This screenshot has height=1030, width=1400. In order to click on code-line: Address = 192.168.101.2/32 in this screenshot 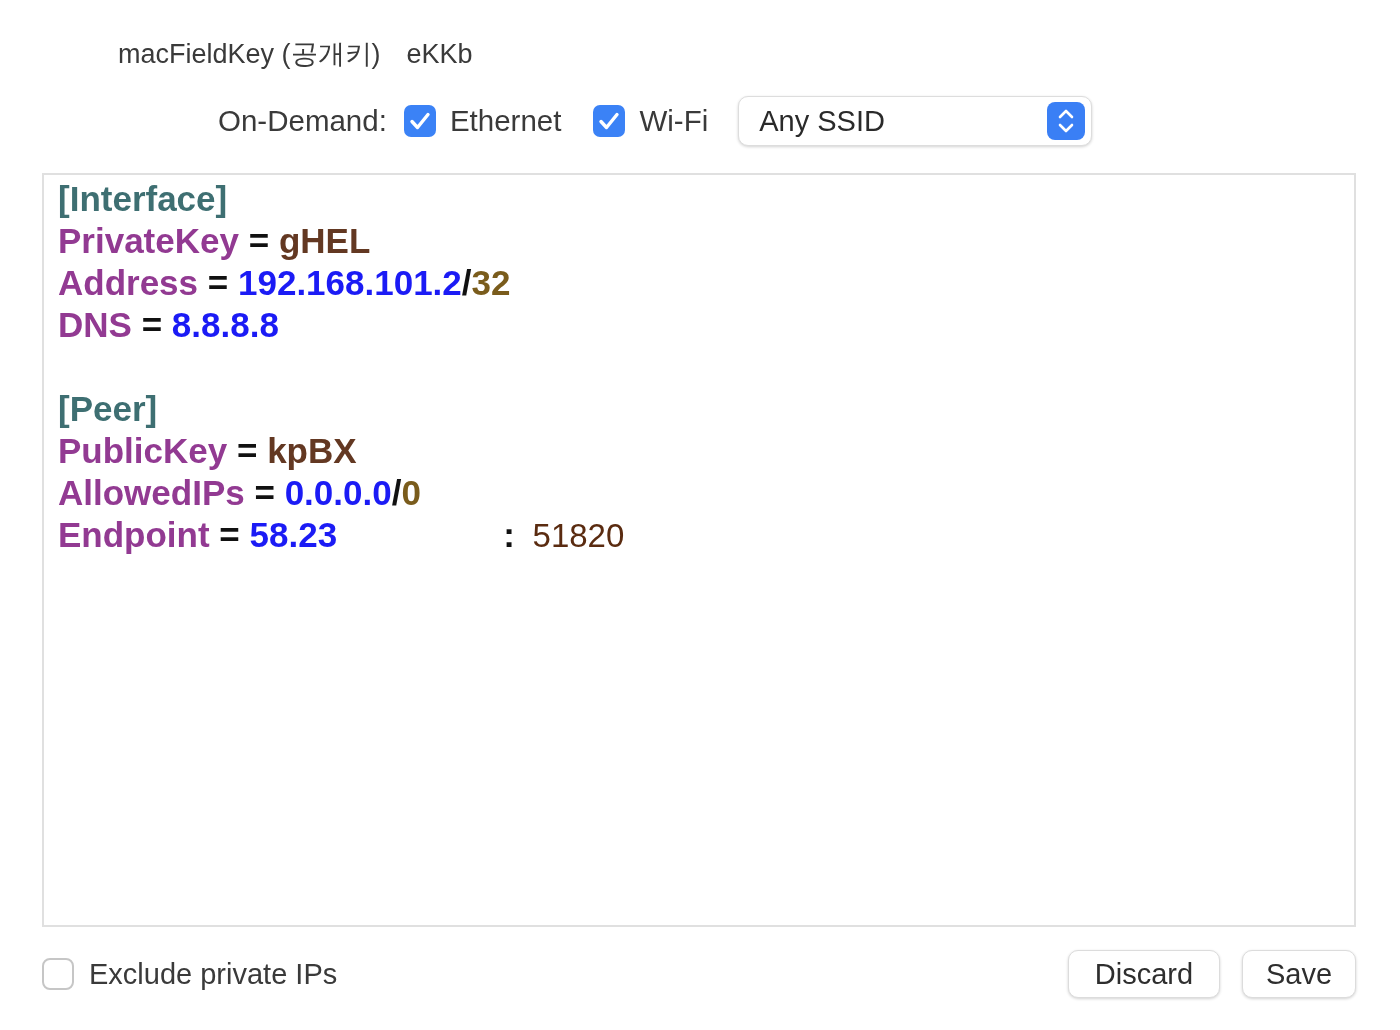, I will do `click(284, 283)`.